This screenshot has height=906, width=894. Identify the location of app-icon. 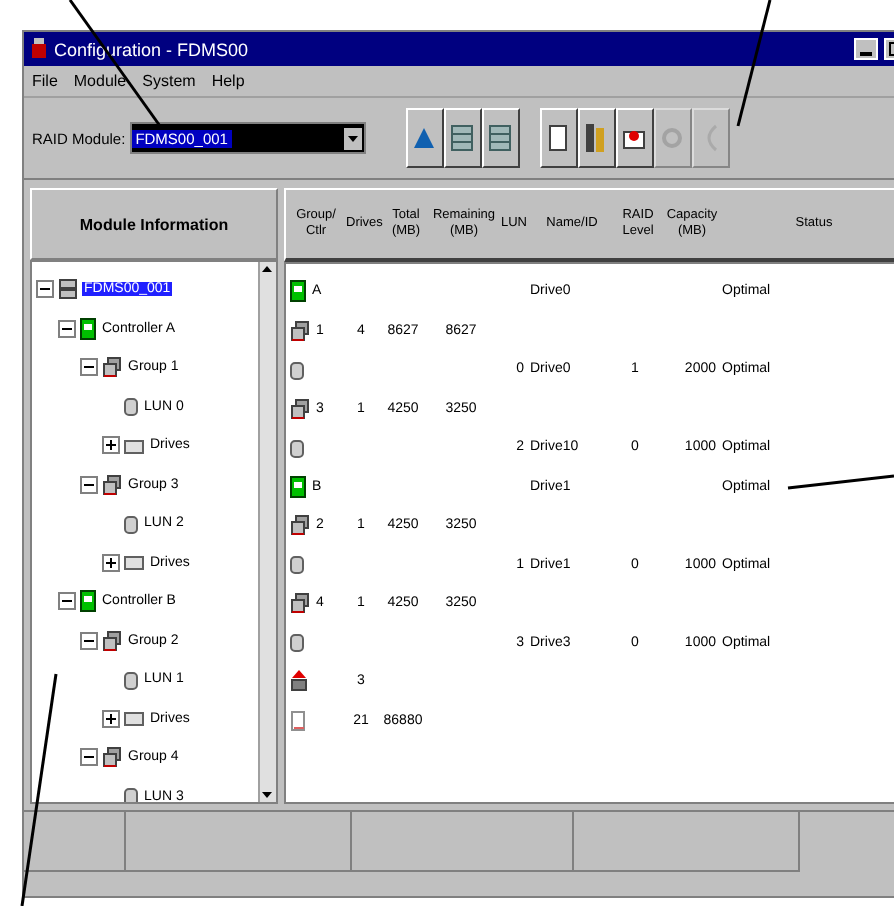
(39, 49).